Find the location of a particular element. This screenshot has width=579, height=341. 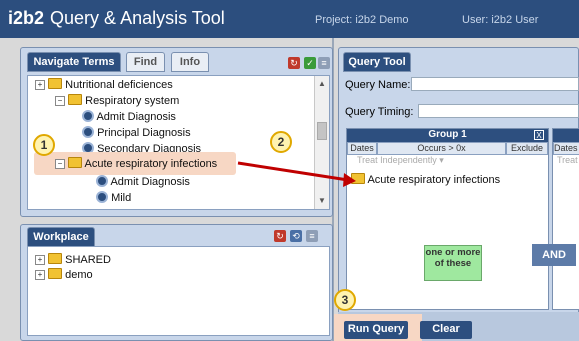

and-operator: AND is located at coordinates (554, 255).